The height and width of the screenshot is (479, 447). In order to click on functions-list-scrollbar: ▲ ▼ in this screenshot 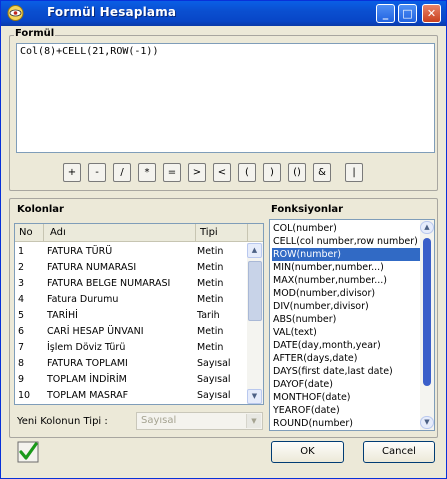, I will do `click(427, 325)`.